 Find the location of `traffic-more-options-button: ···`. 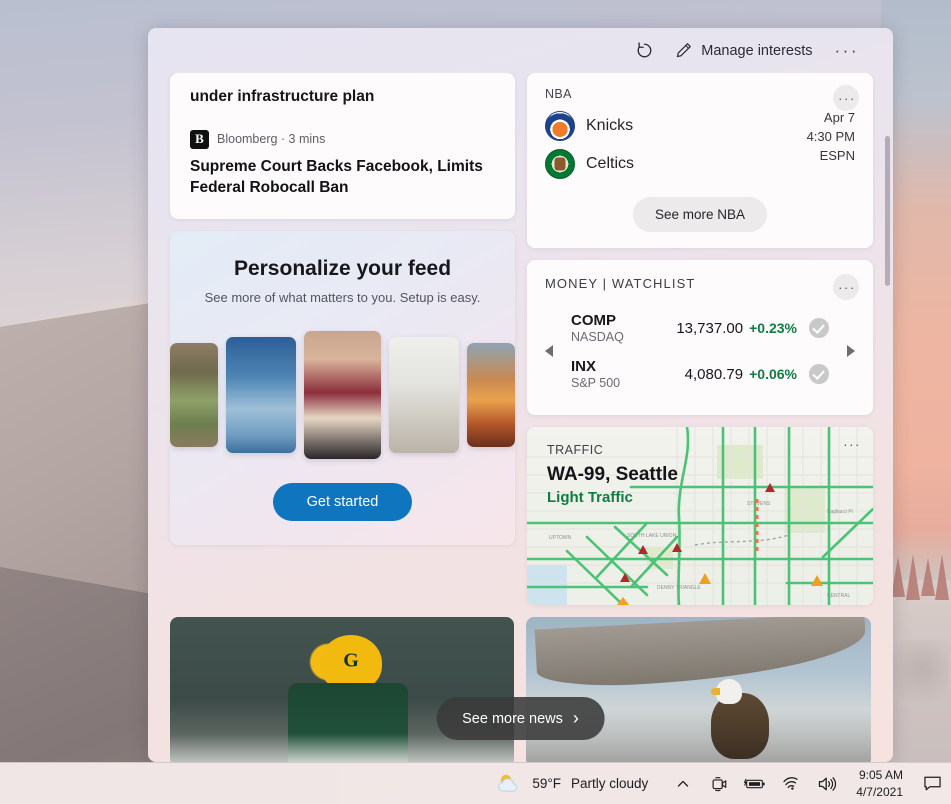

traffic-more-options-button: ··· is located at coordinates (852, 444).